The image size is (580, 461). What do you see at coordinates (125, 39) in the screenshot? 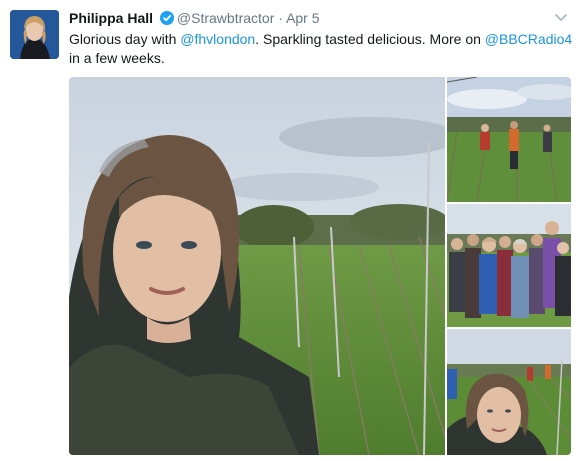
I see `tweet-text-part: Glorious day with` at bounding box center [125, 39].